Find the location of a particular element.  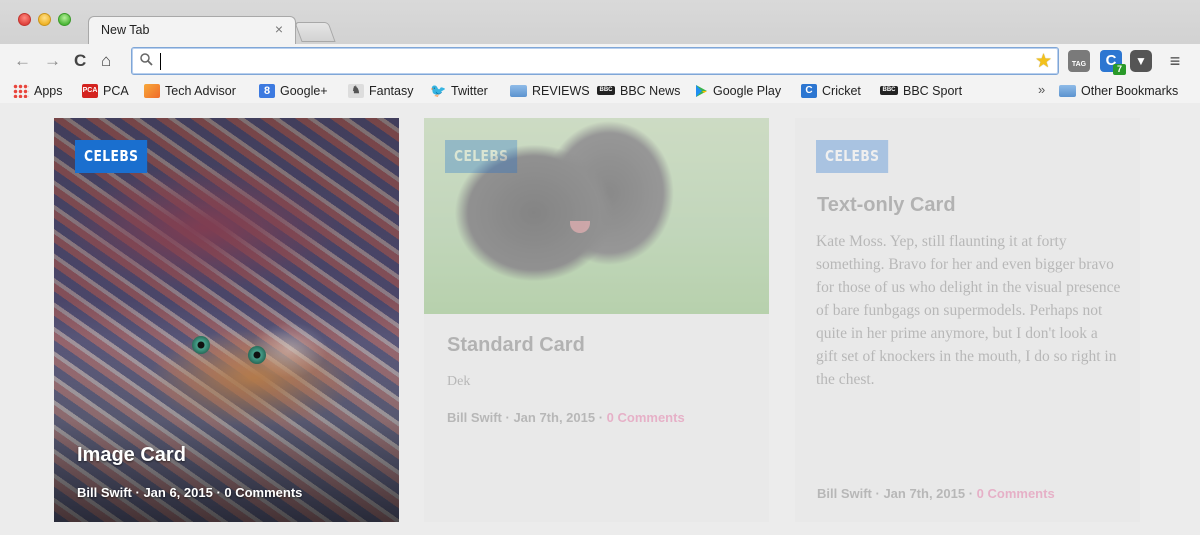

bookmark-pca: PCA PCA is located at coordinates (105, 90).